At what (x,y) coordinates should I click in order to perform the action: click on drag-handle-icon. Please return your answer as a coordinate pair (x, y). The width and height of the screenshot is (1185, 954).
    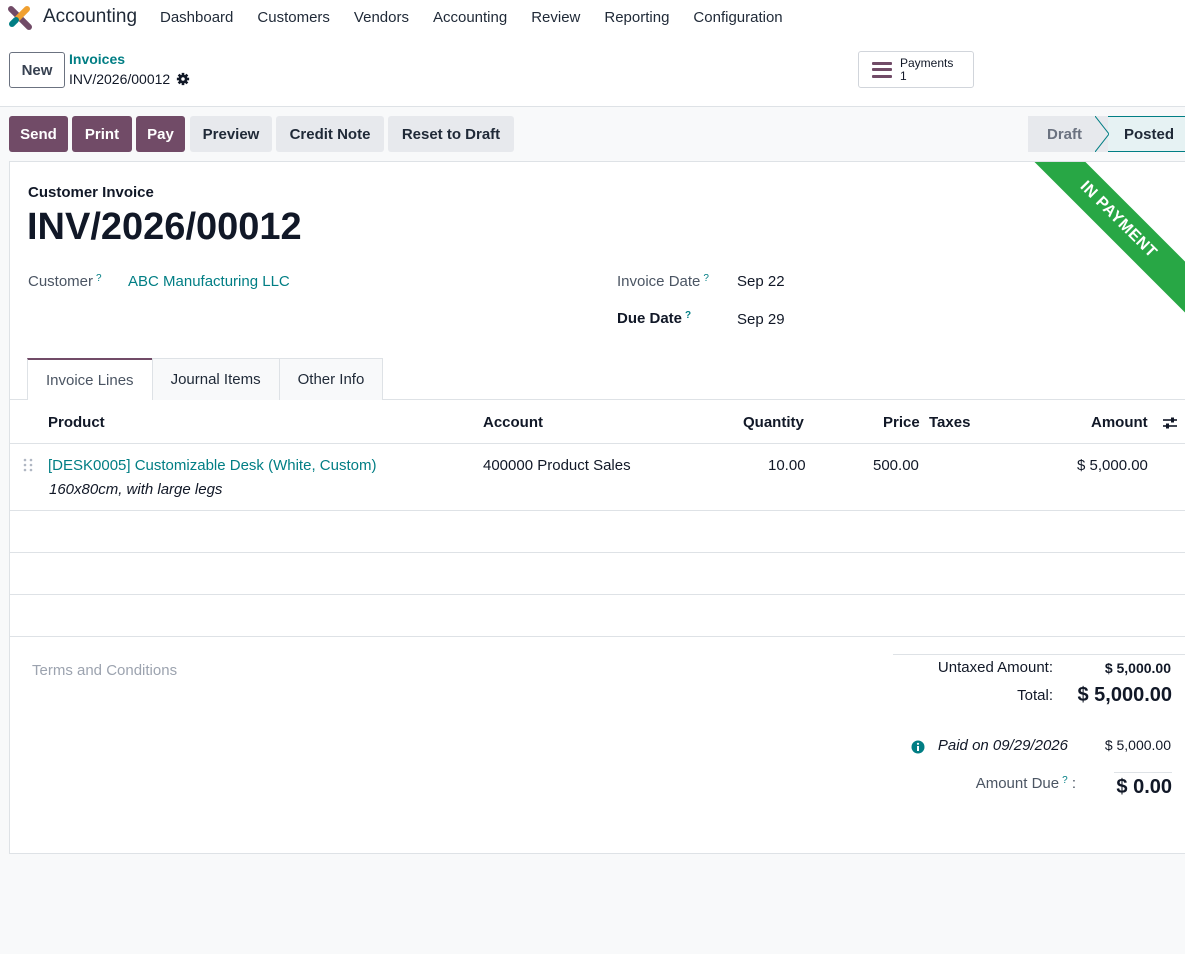
    Looking at the image, I should click on (28, 465).